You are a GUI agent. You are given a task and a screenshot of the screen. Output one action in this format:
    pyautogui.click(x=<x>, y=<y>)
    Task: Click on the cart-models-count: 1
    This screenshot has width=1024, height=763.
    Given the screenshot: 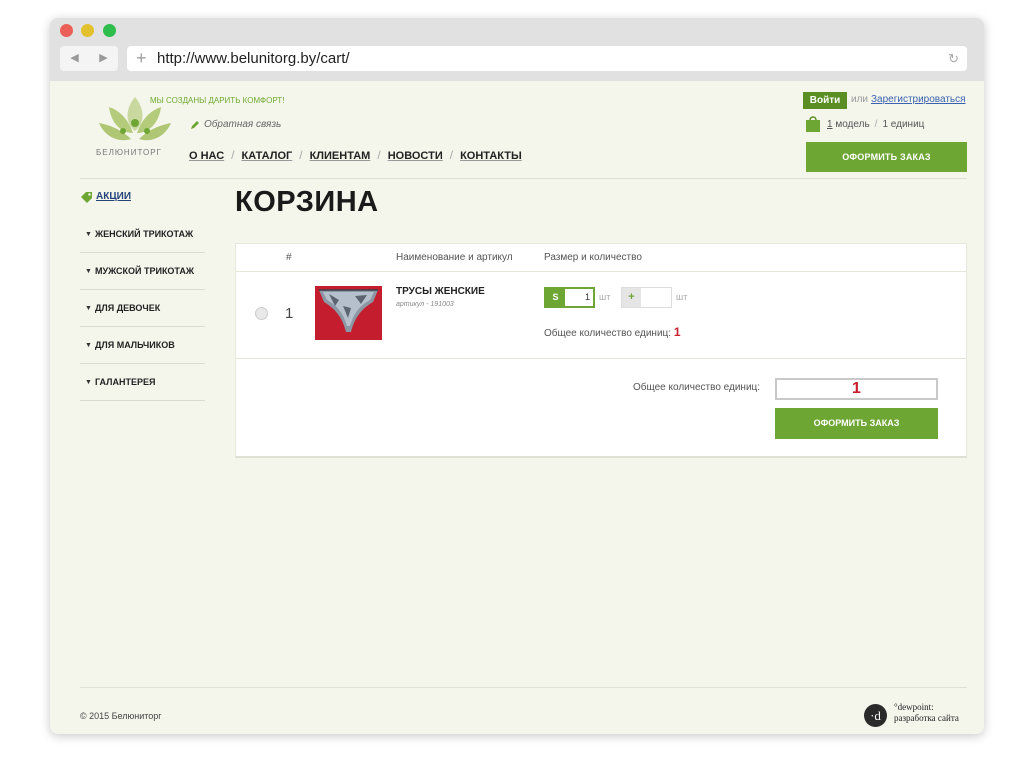 What is the action you would take?
    pyautogui.click(x=830, y=124)
    